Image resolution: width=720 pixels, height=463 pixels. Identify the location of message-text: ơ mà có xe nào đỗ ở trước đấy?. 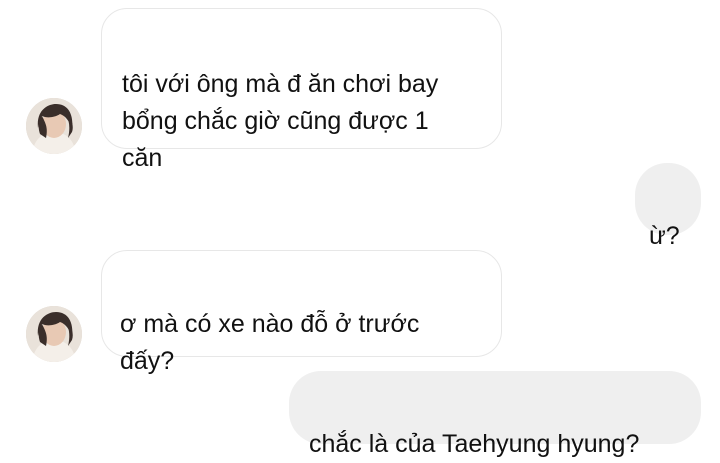
(270, 342).